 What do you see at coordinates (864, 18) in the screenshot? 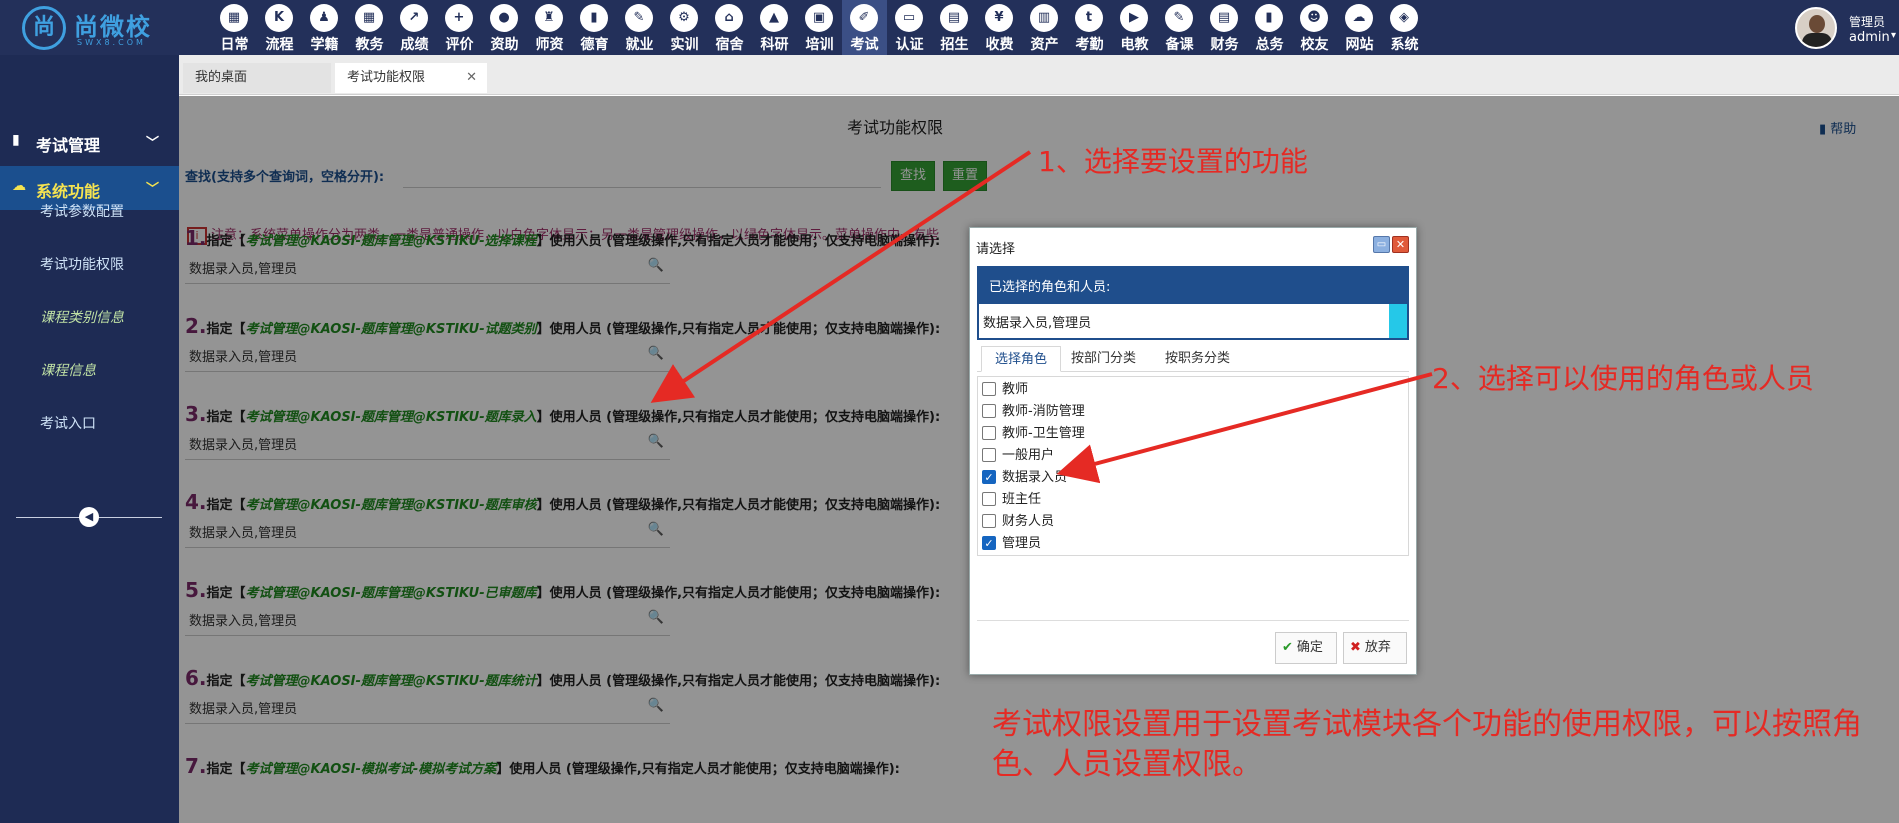
I see `wrench-icon: ✐` at bounding box center [864, 18].